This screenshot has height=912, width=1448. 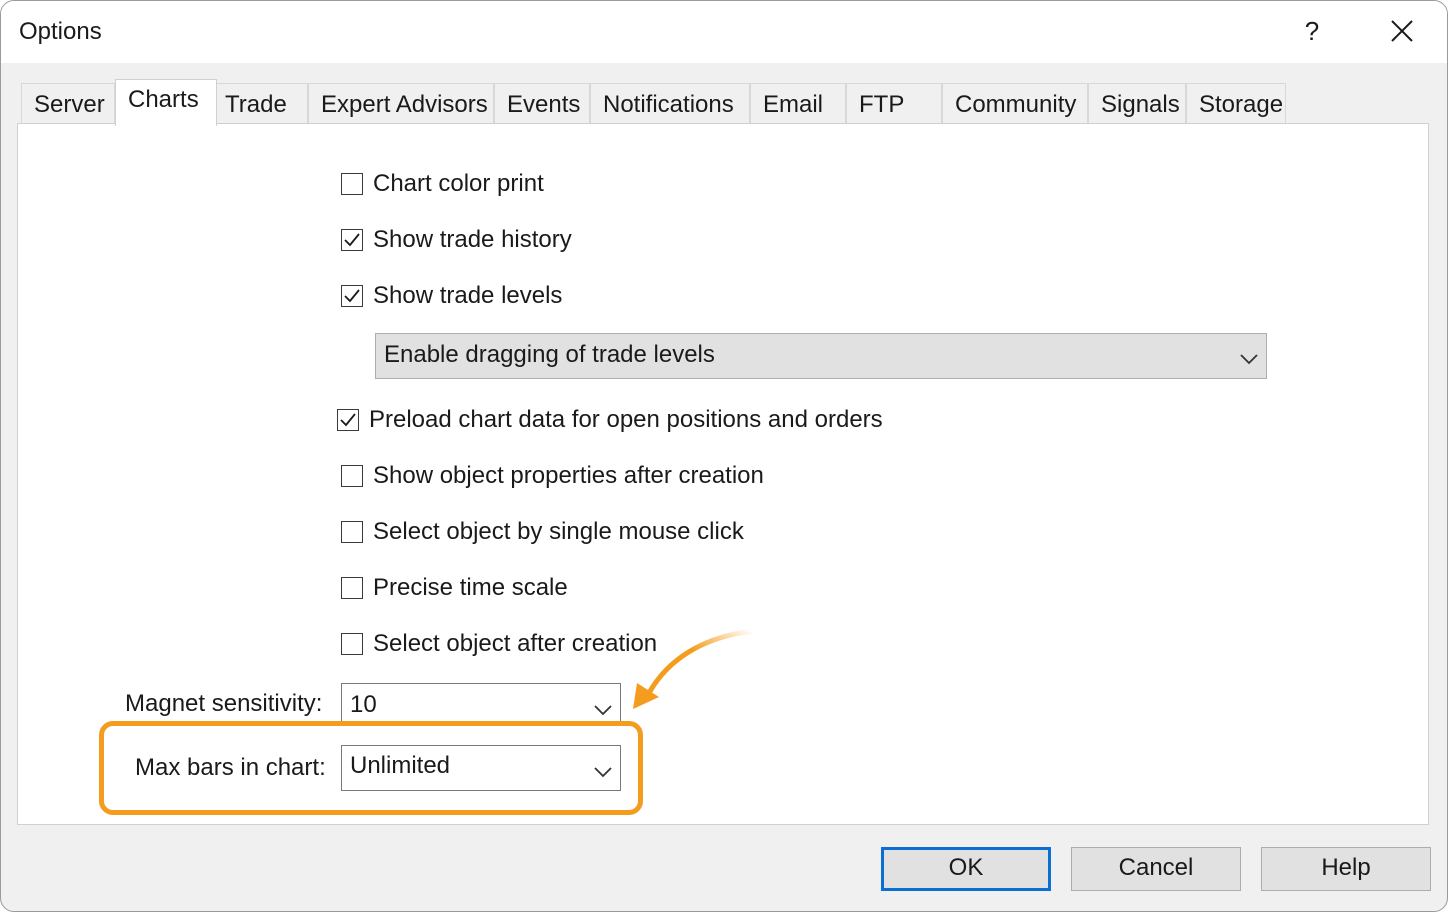 What do you see at coordinates (481, 703) in the screenshot?
I see `magnet-sensitivity-dropdown: 10` at bounding box center [481, 703].